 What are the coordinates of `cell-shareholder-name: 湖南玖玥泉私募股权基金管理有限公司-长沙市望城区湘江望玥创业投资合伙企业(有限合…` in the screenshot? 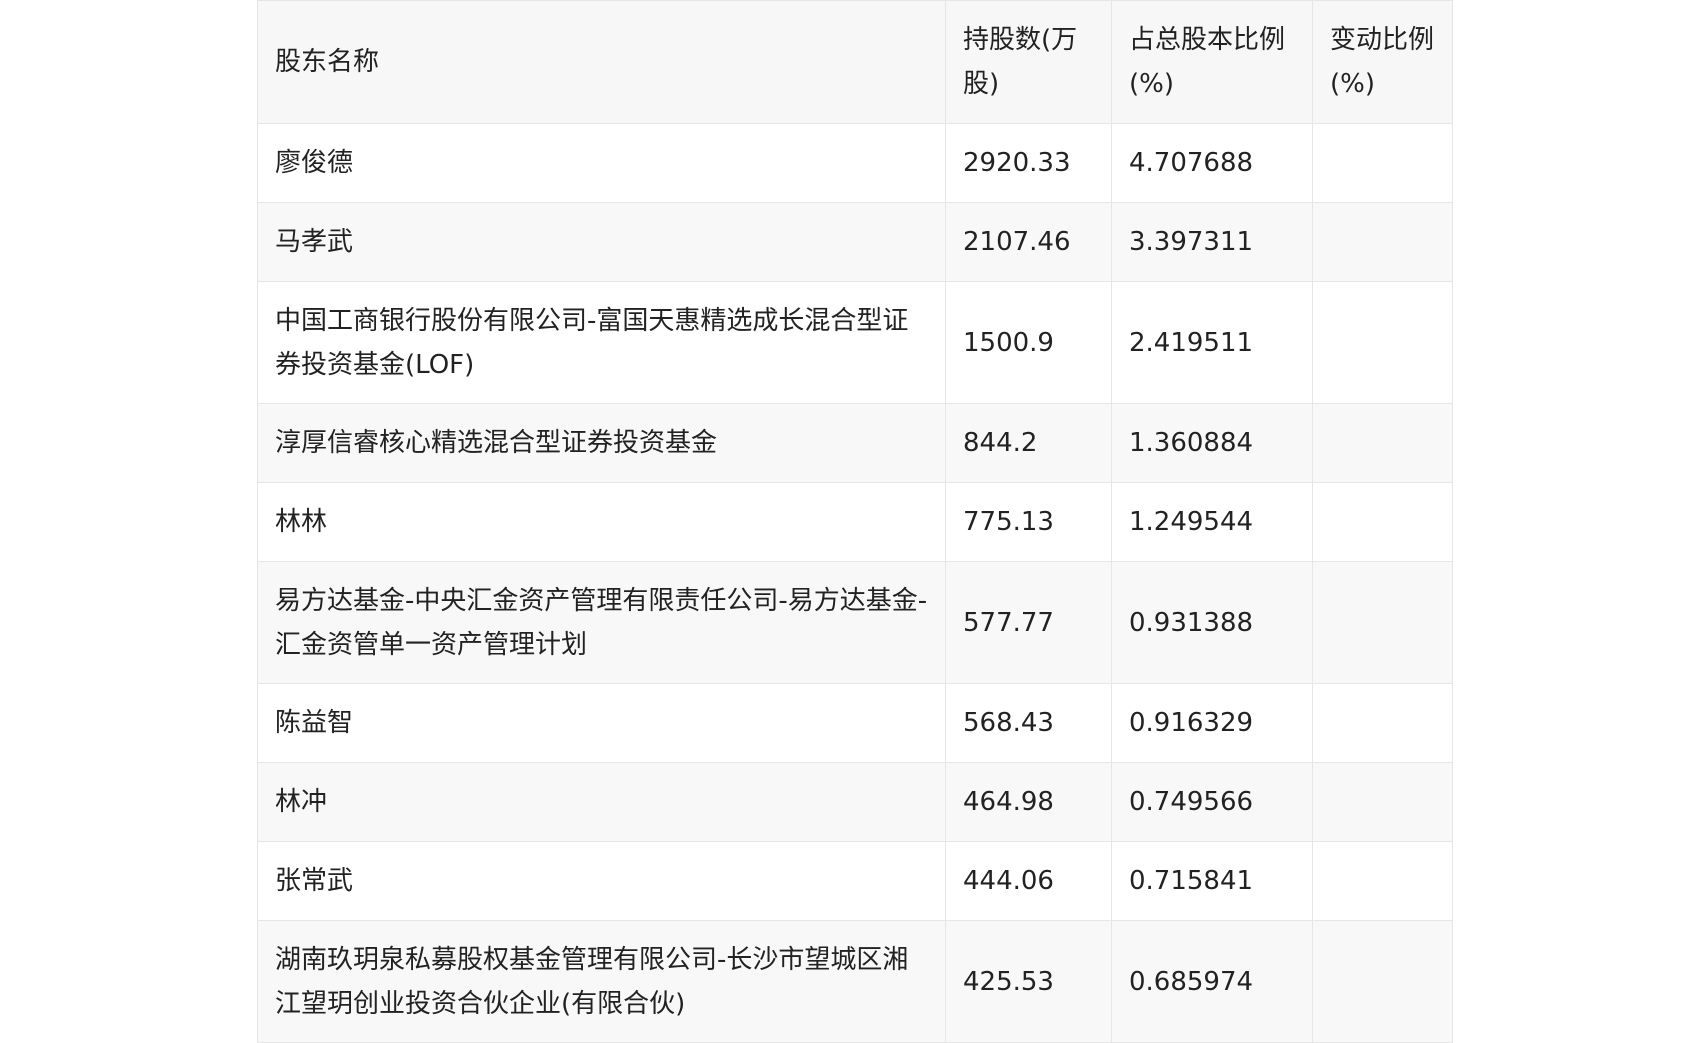 It's located at (601, 981).